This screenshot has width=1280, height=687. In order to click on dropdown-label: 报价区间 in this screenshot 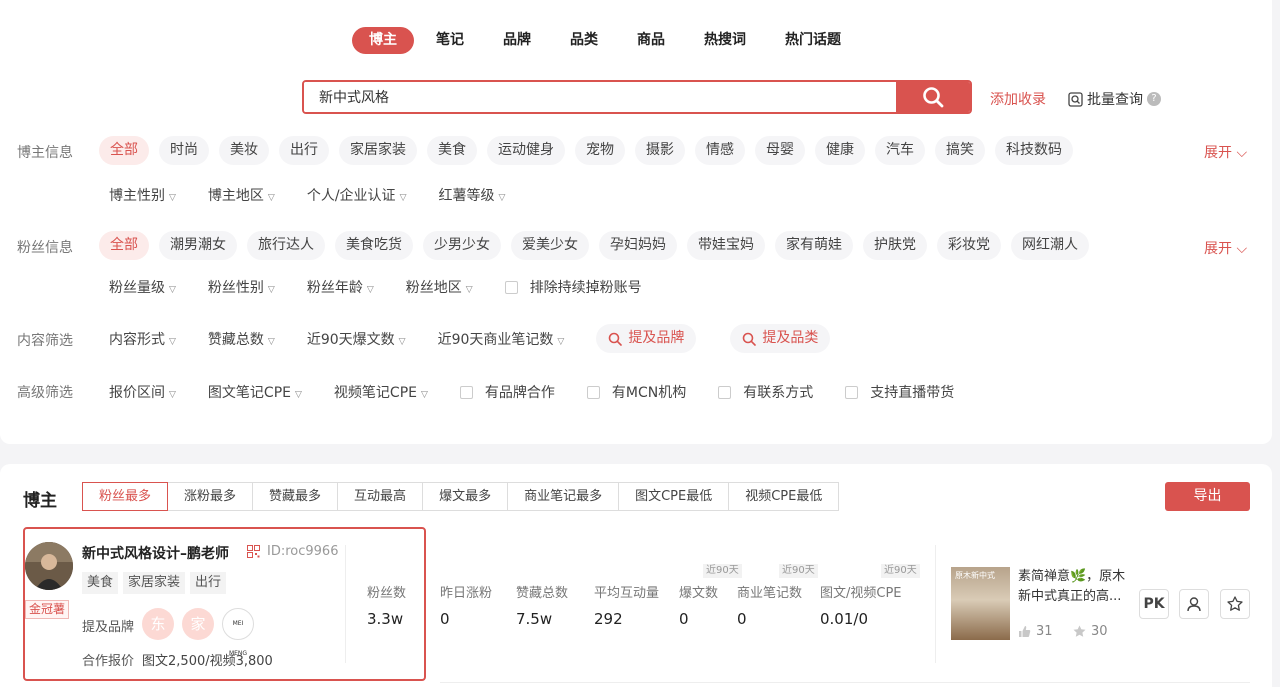, I will do `click(137, 393)`.